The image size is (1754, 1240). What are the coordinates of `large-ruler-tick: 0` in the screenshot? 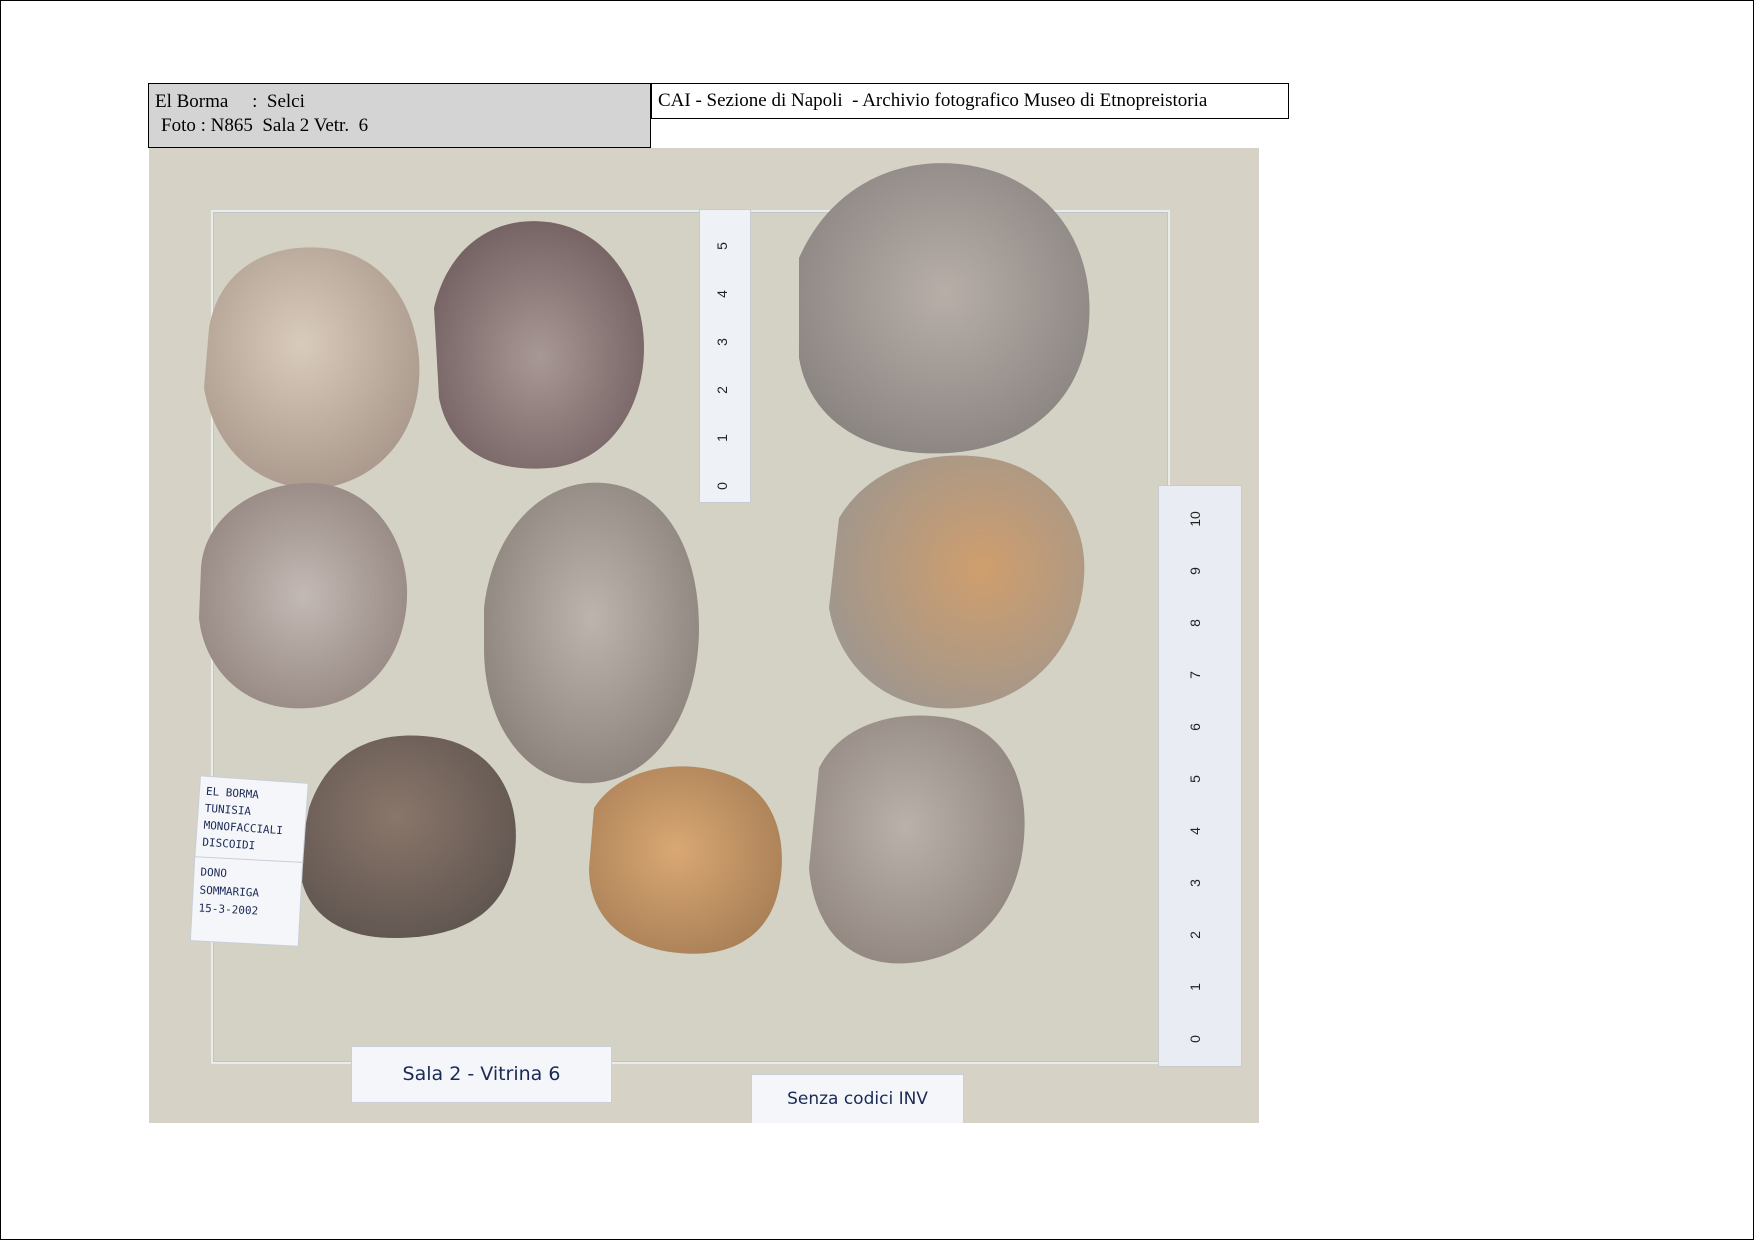 It's located at (1194, 1039).